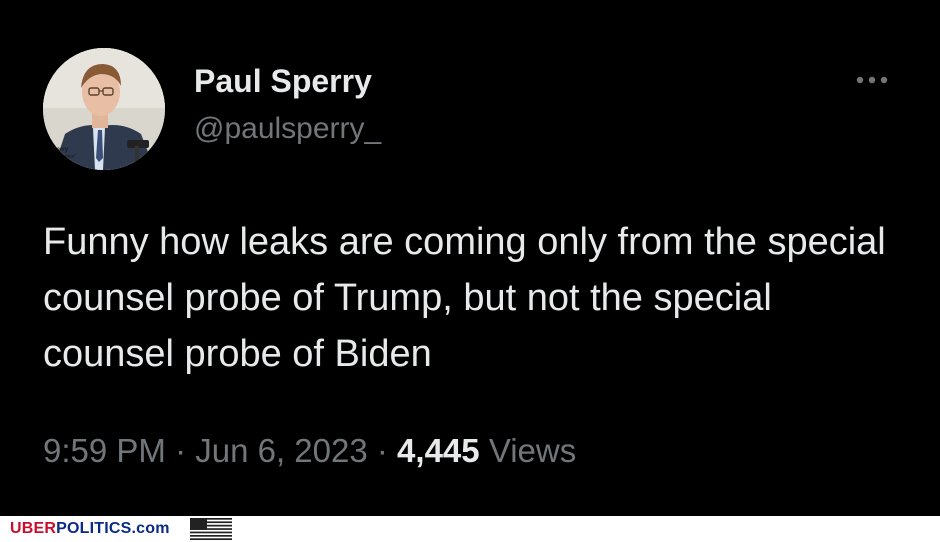 This screenshot has width=940, height=542. I want to click on avatar-image: Sperry "Infiltration", so click(104, 109).